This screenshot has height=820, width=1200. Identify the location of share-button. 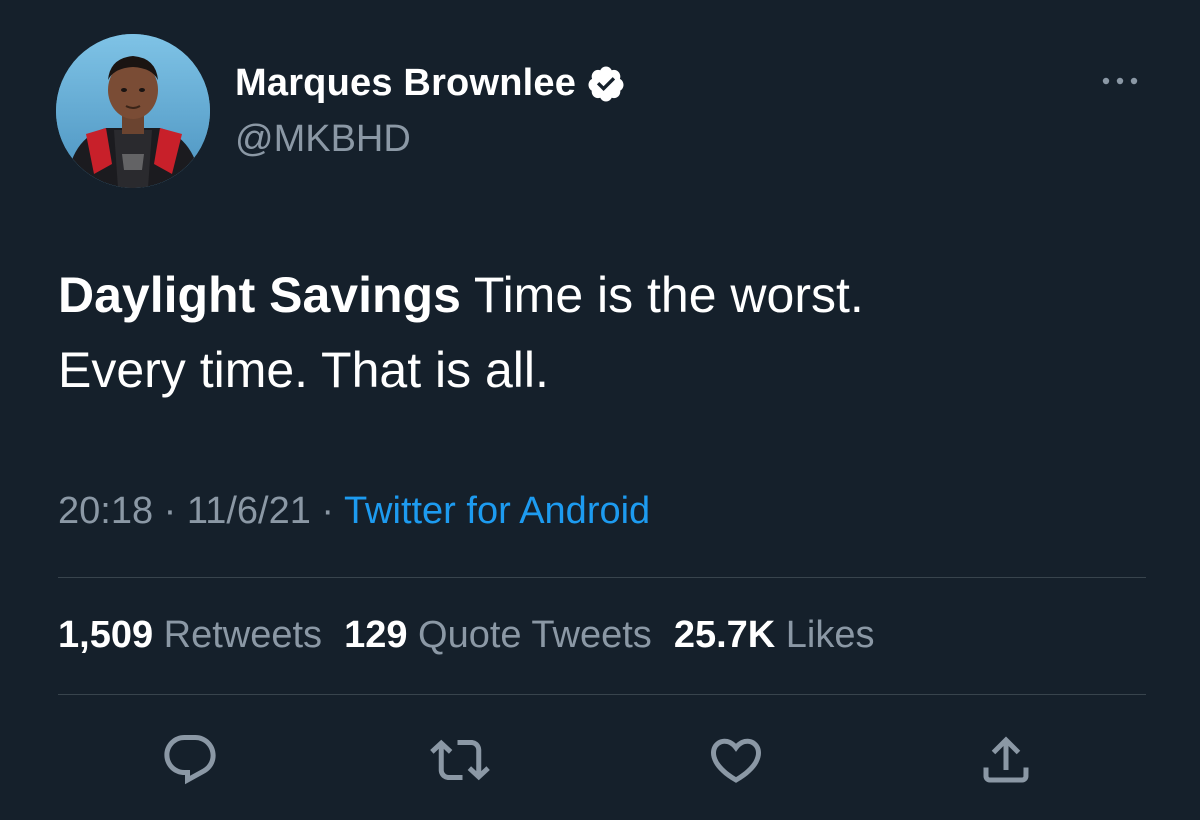
(1006, 760).